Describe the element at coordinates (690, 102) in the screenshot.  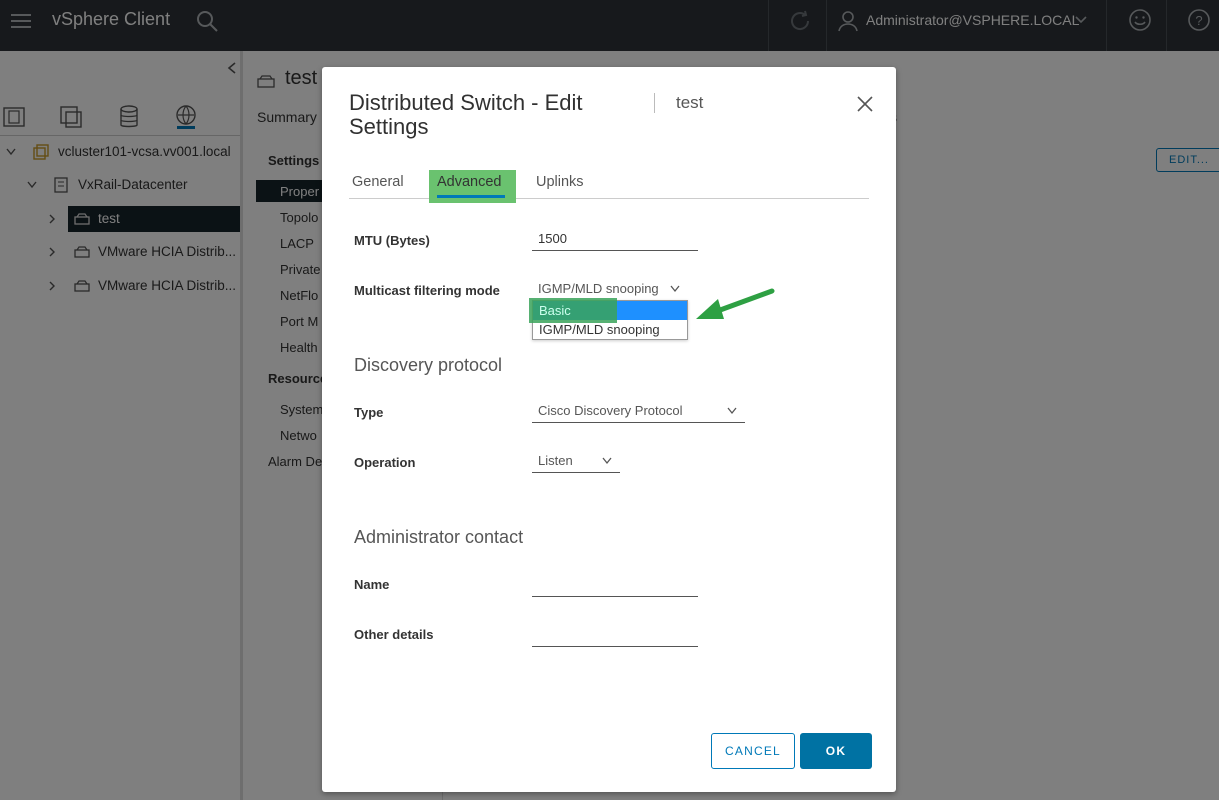
I see `dialog-subtitle: test` at that location.